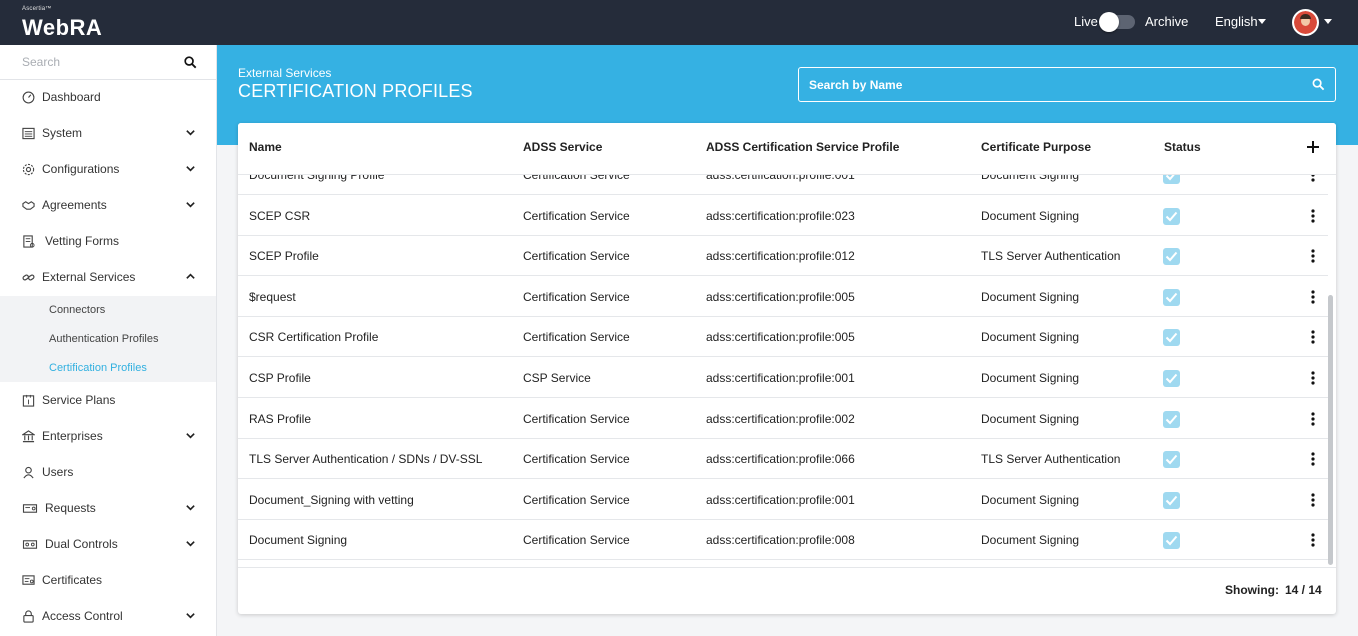 This screenshot has height=636, width=1358. Describe the element at coordinates (108, 544) in the screenshot. I see `sidebar-item-dual-controls: Dual Controls` at that location.